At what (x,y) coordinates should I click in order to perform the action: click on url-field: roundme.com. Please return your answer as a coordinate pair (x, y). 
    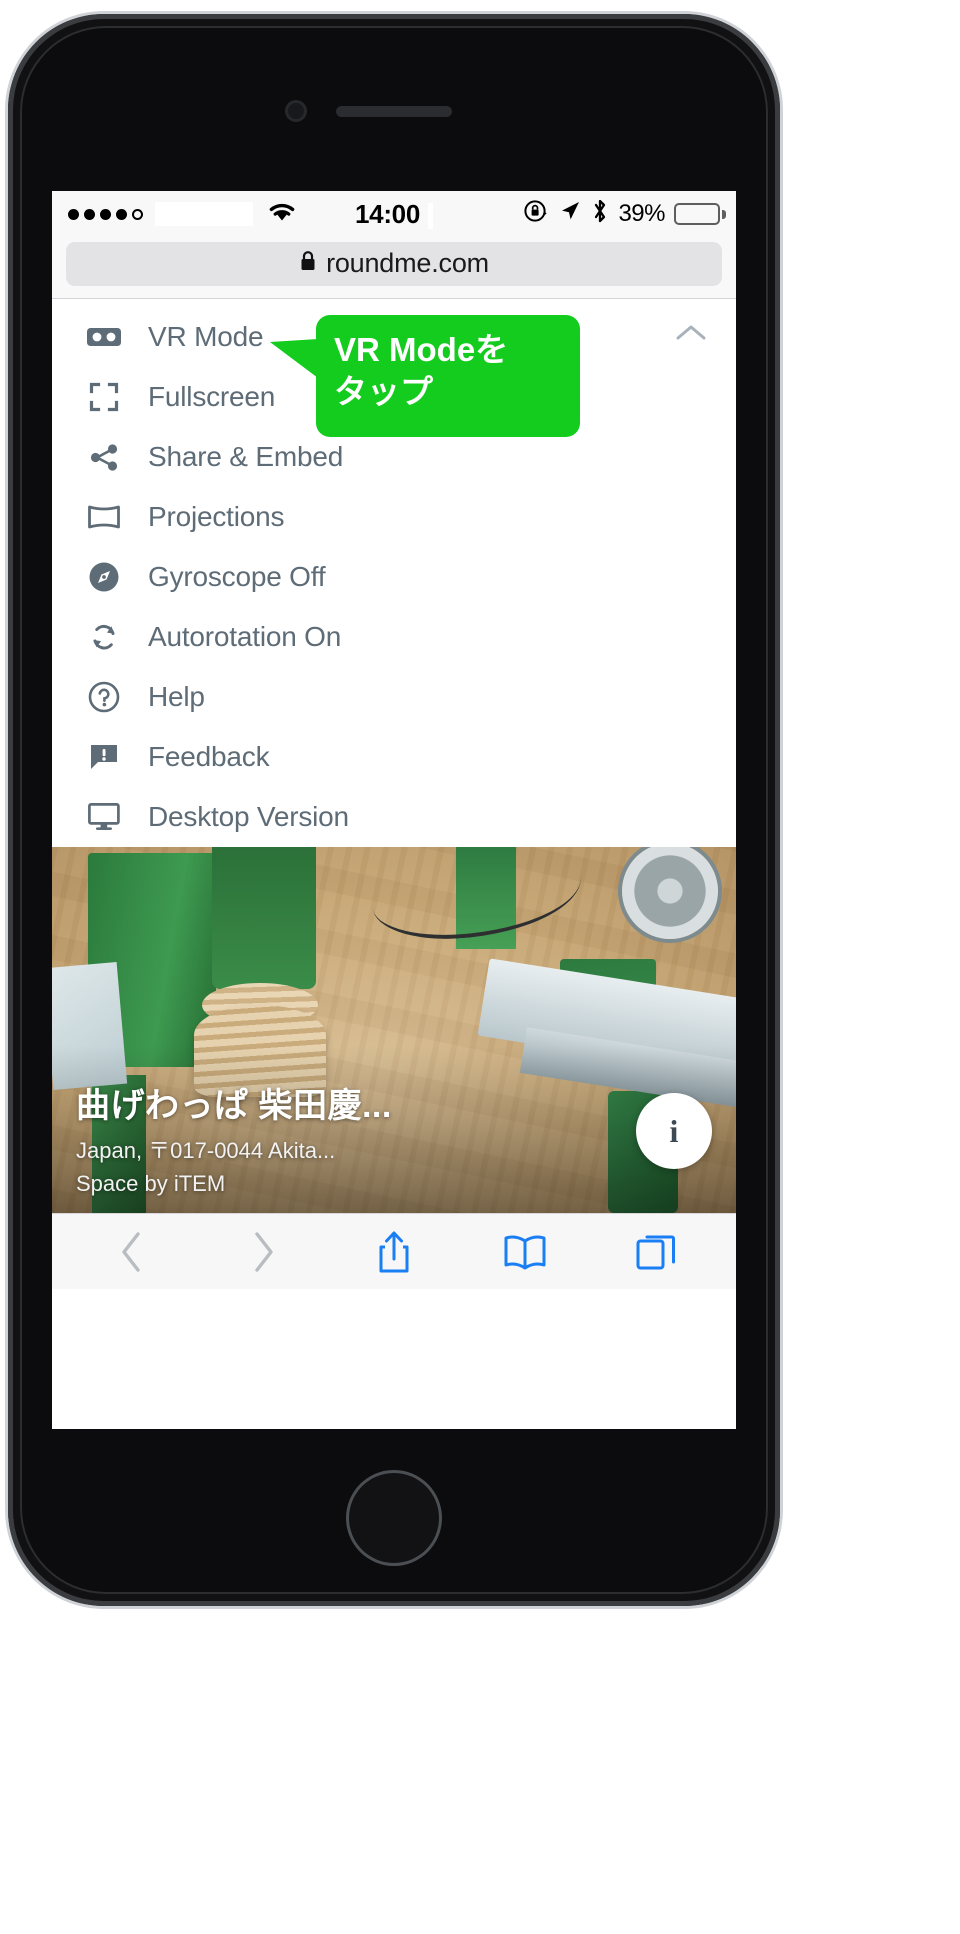
    Looking at the image, I should click on (394, 263).